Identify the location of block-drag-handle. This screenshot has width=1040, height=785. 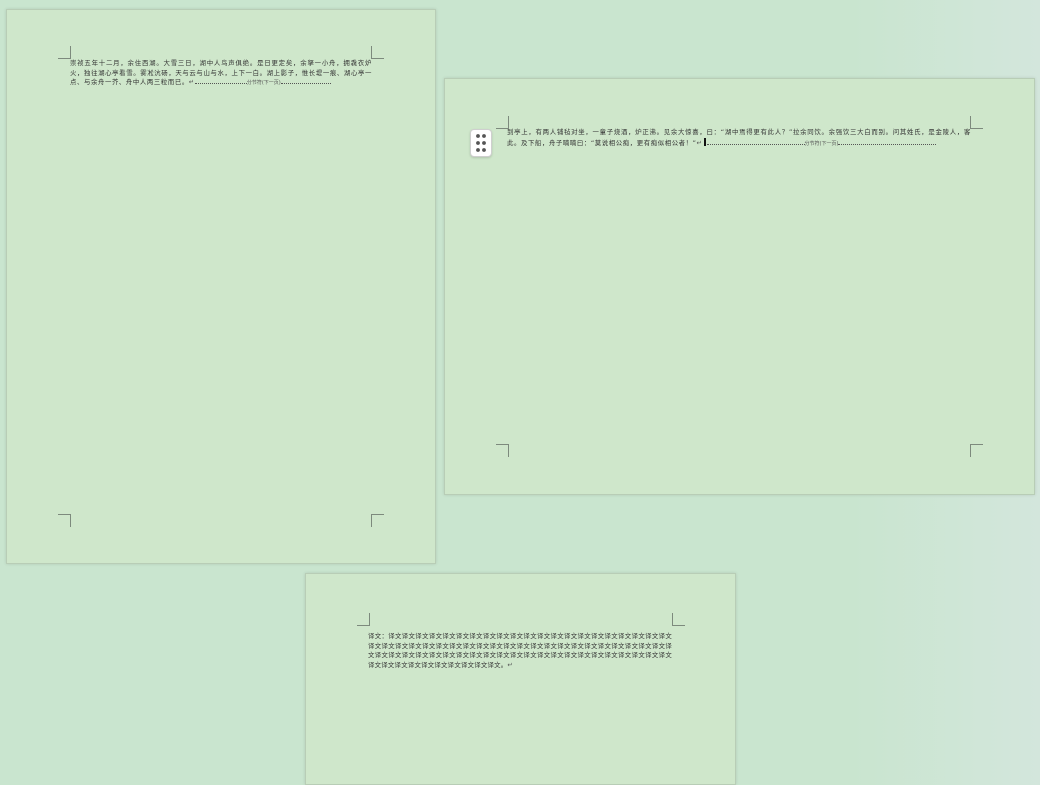
(481, 143).